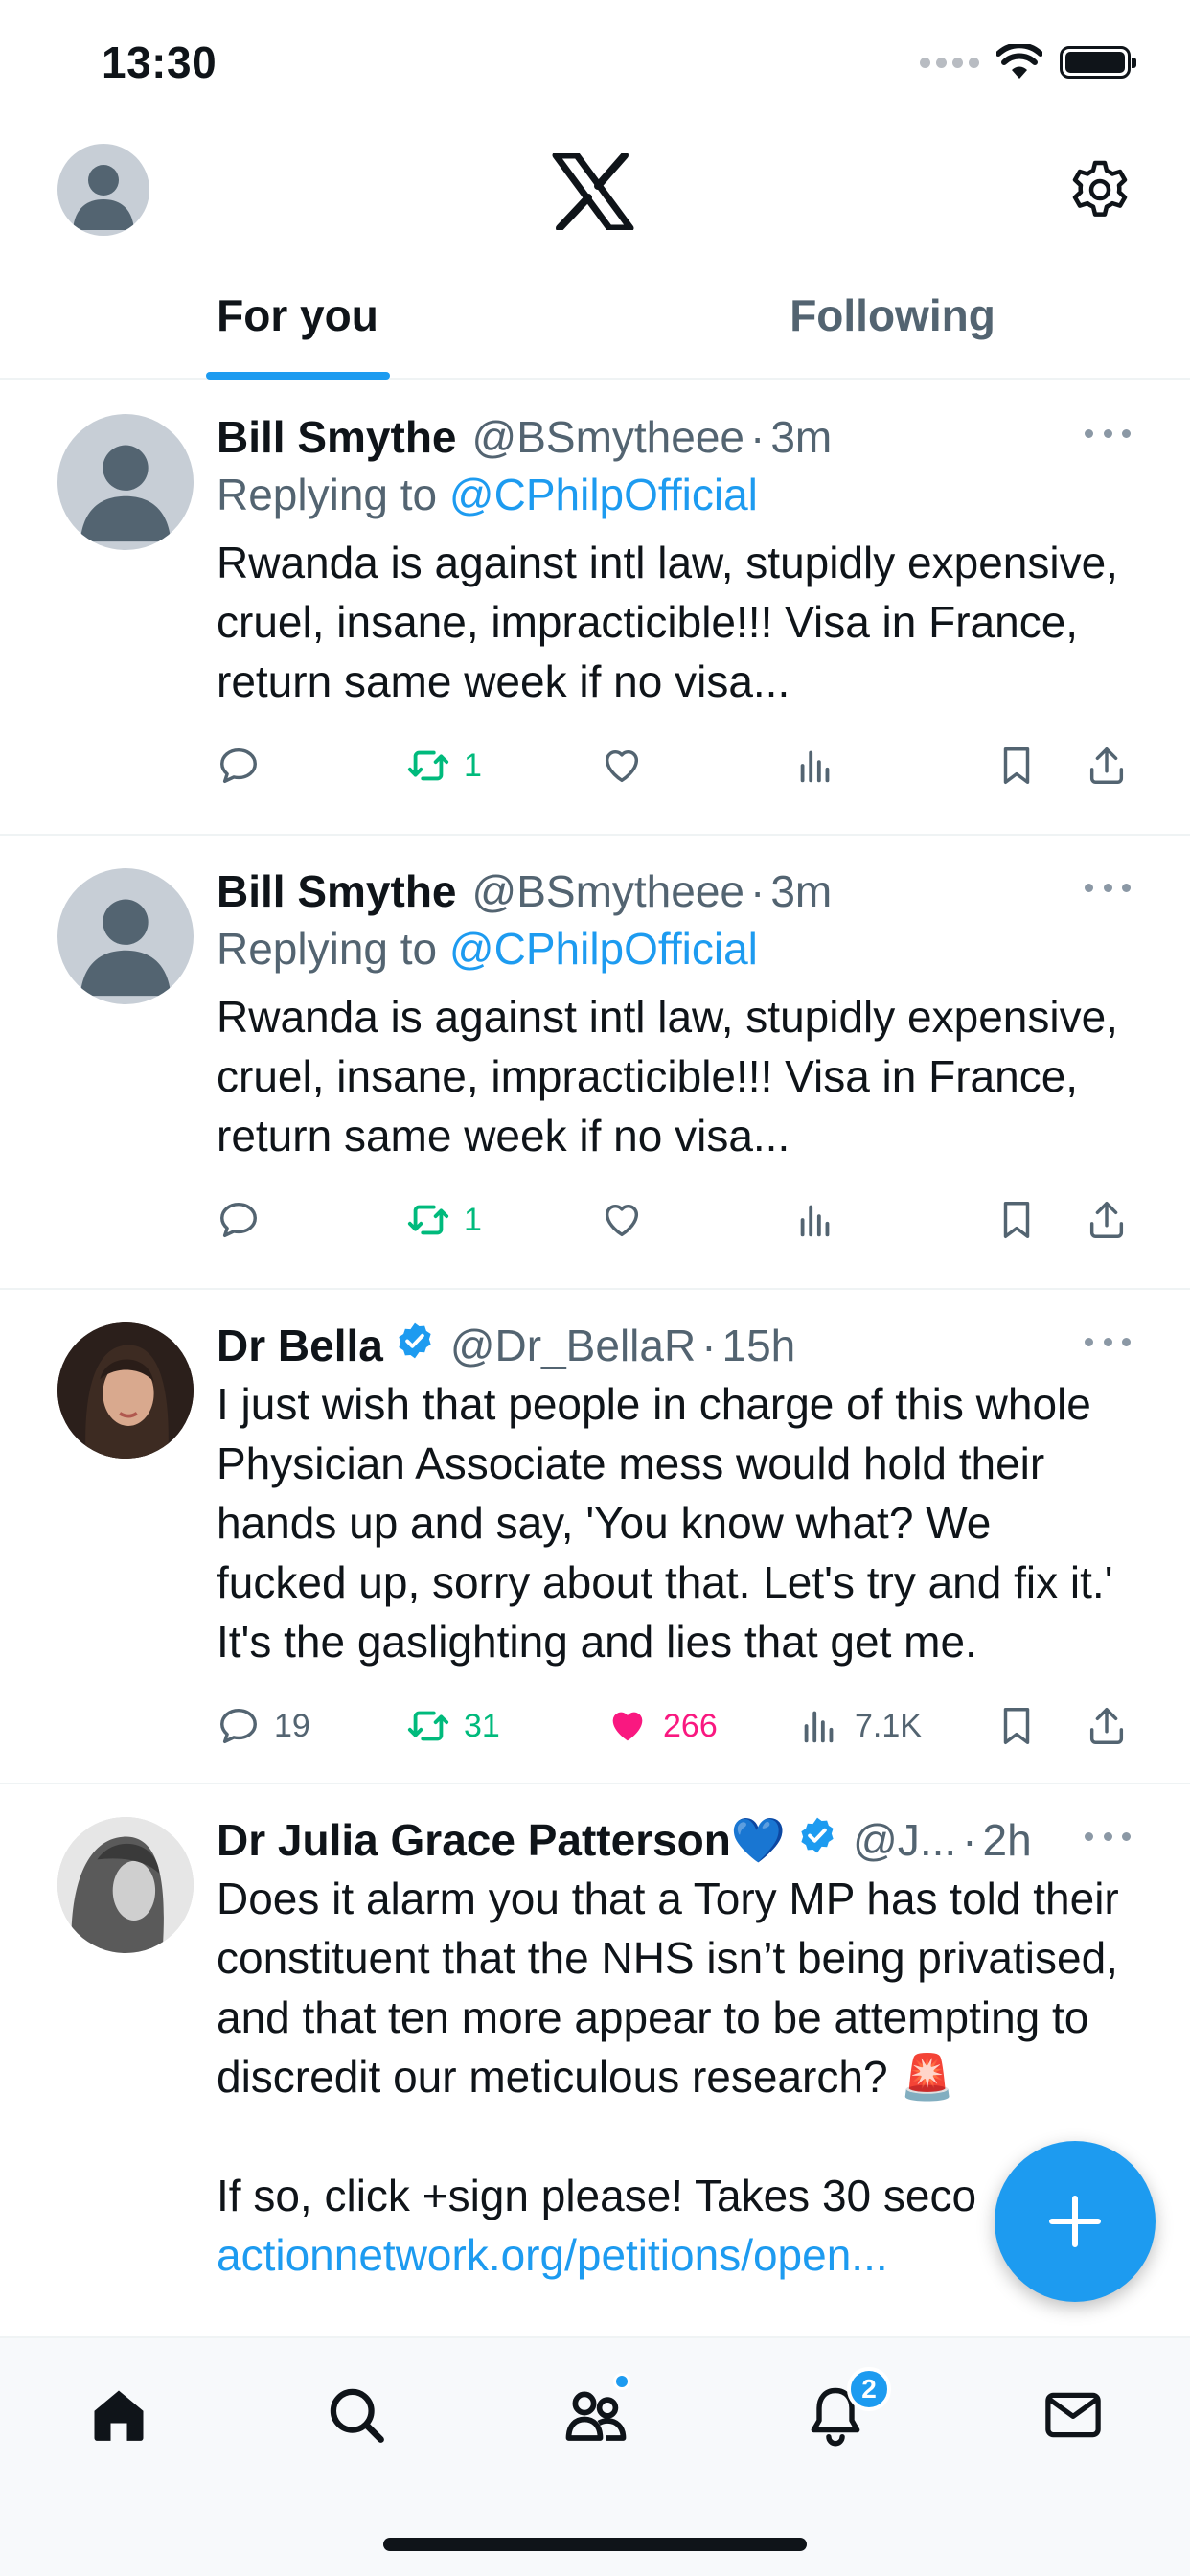 The image size is (1190, 2576). Describe the element at coordinates (950, 63) in the screenshot. I see `cellular-signal-icon` at that location.